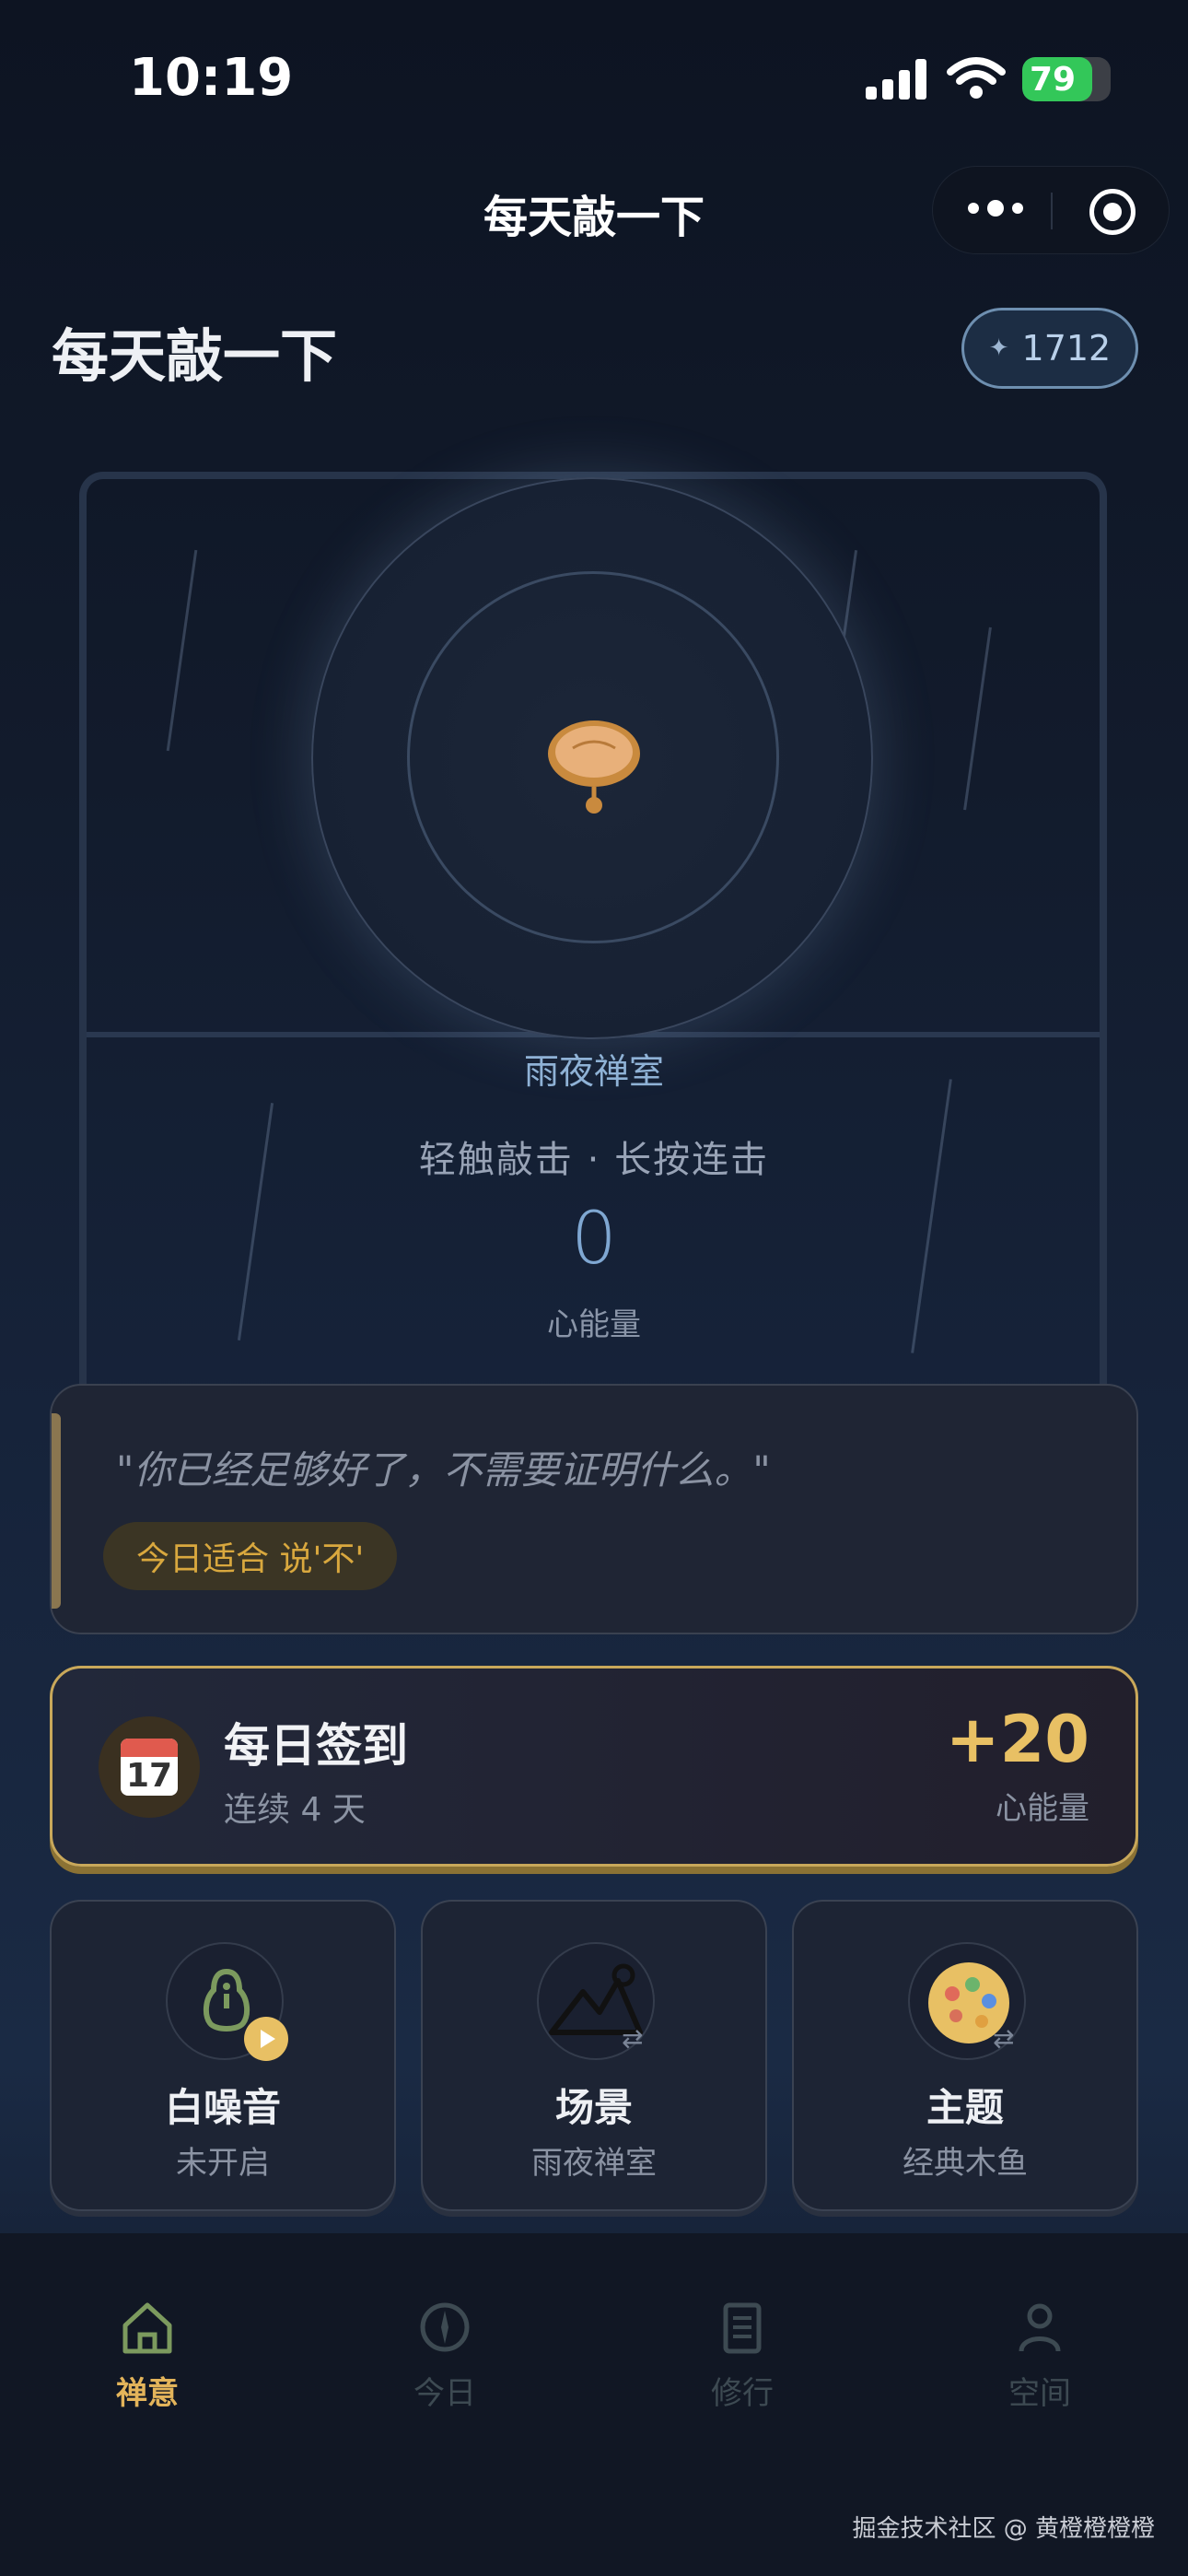 This screenshot has width=1188, height=2576. What do you see at coordinates (147, 2328) in the screenshot?
I see `home-icon` at bounding box center [147, 2328].